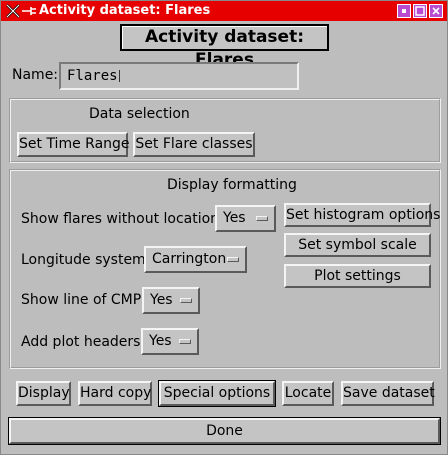  I want to click on maximize-icon, so click(420, 11).